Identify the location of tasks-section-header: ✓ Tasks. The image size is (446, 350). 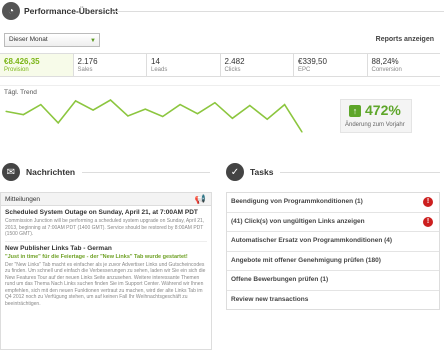
(249, 172).